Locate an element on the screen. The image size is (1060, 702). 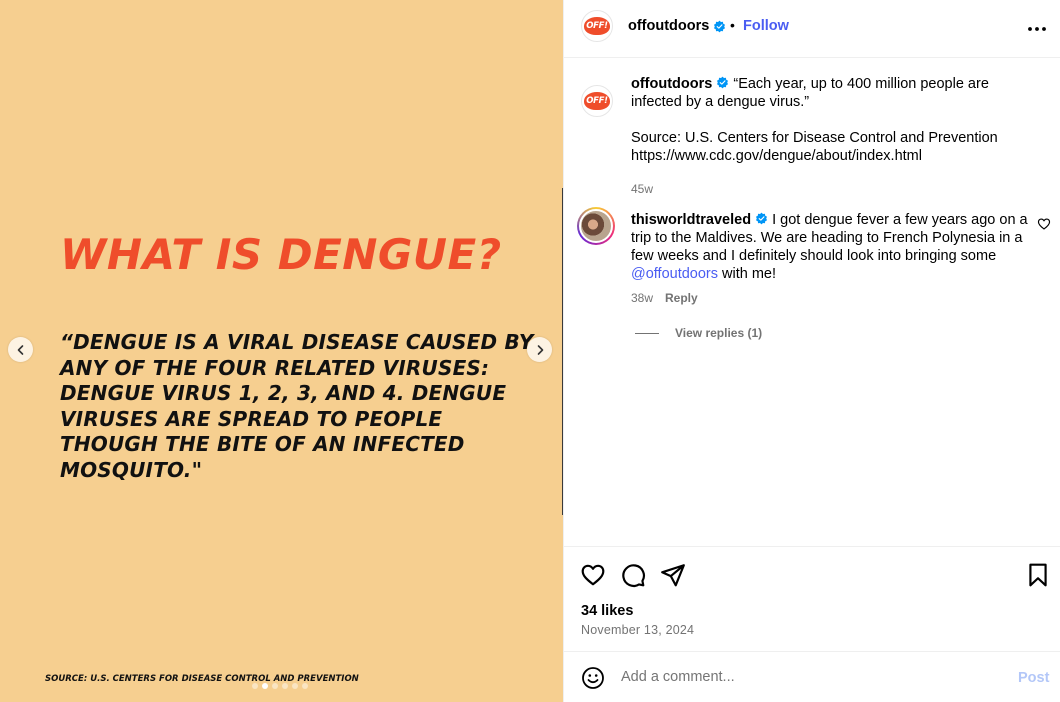
previous-slide-button is located at coordinates (20, 349).